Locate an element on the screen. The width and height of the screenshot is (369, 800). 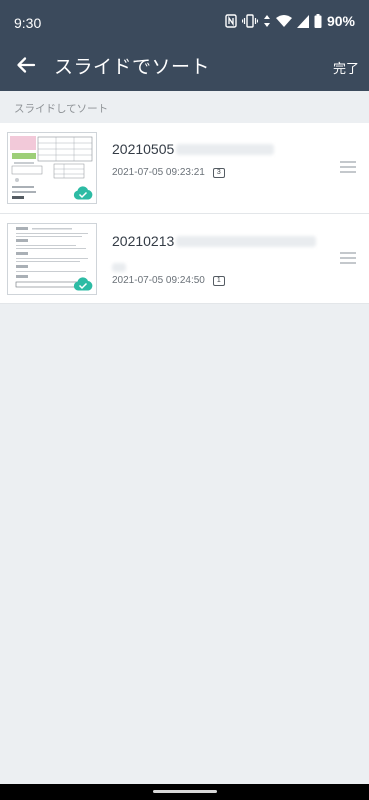
system-nav-bar is located at coordinates (184, 792).